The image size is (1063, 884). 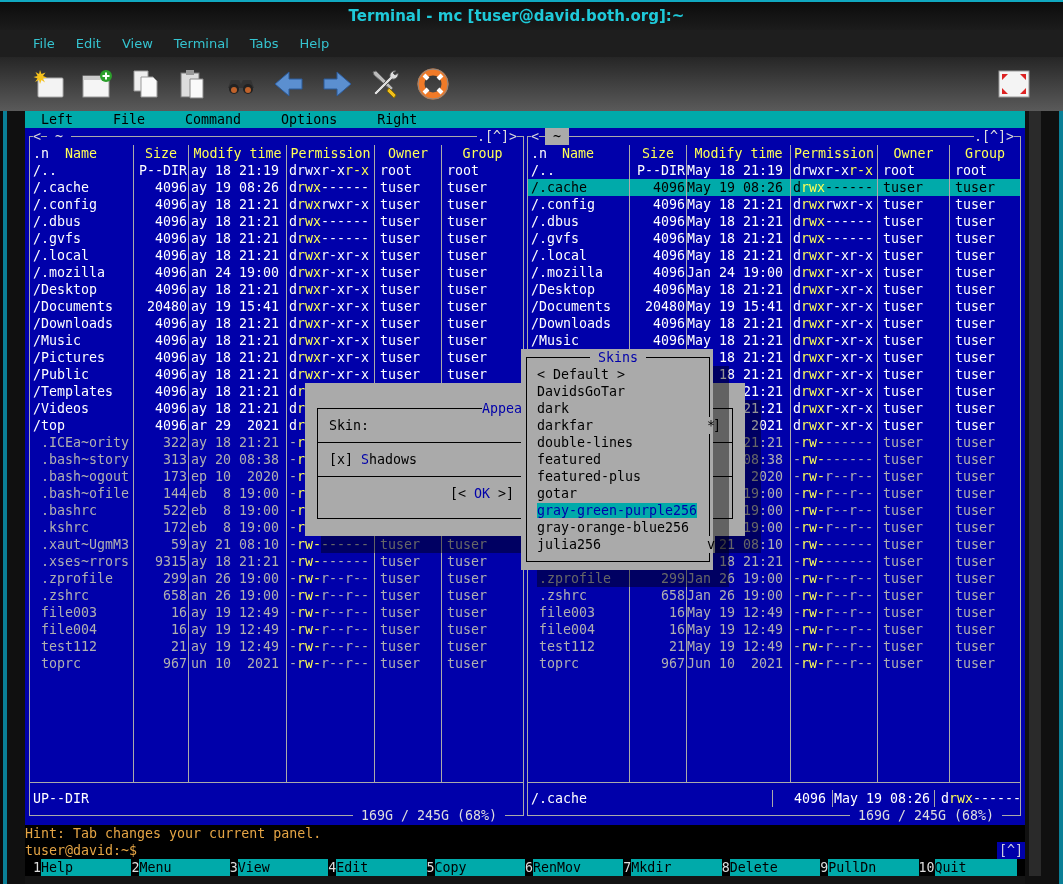 I want to click on file-name: file004, so click(x=69, y=629).